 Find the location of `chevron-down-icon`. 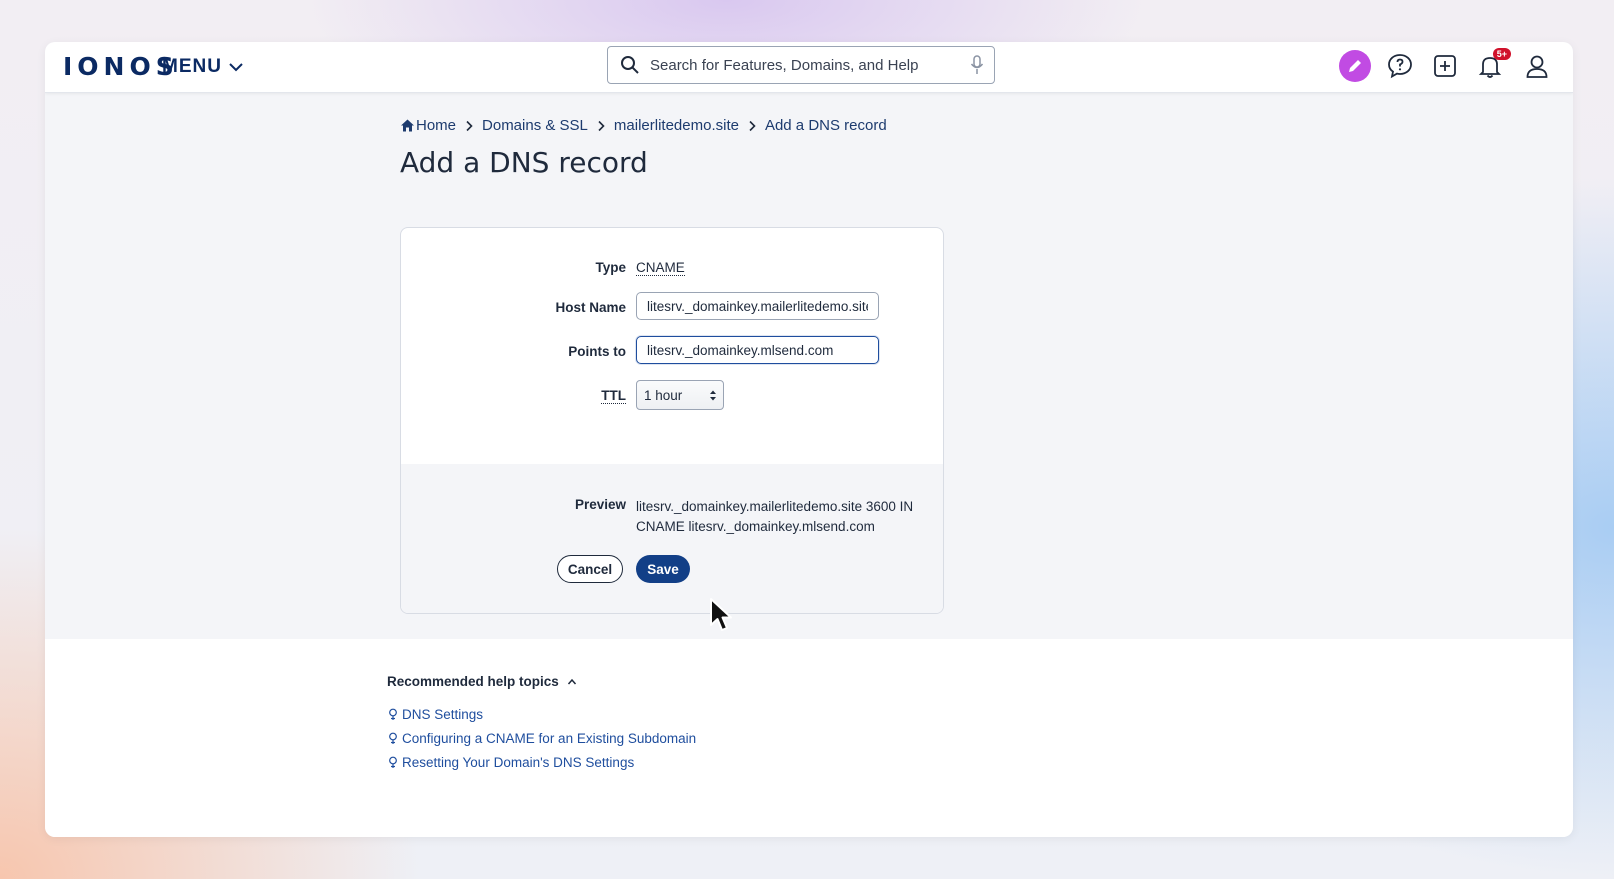

chevron-down-icon is located at coordinates (236, 67).